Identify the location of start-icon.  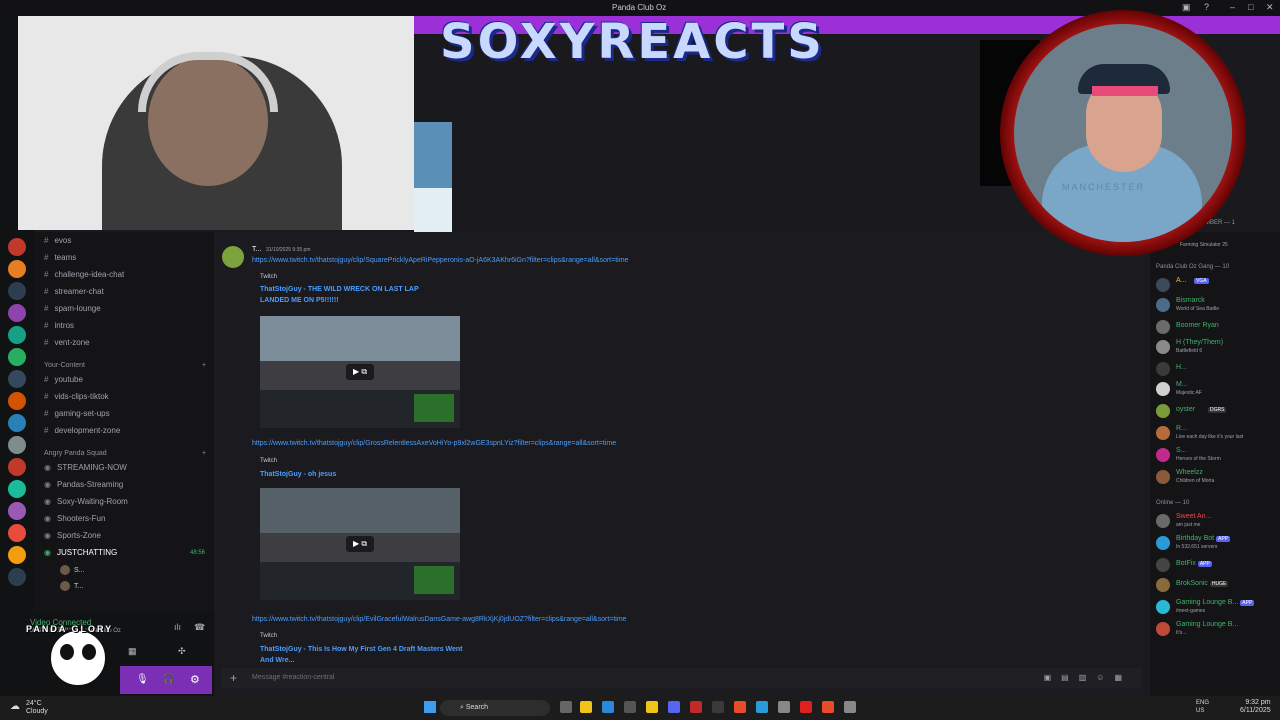
(430, 707).